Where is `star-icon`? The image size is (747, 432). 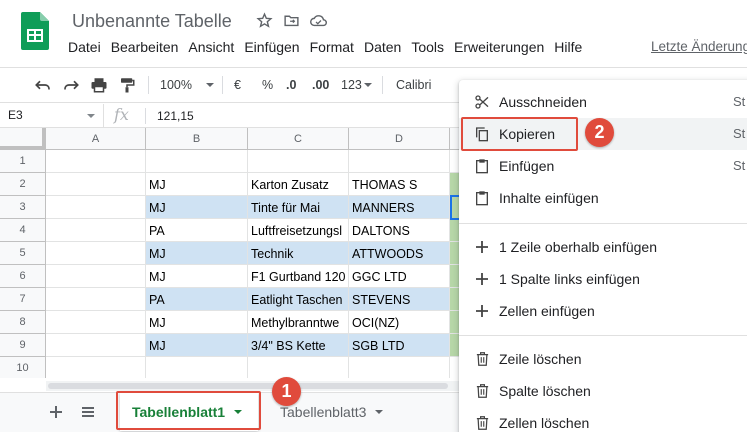 star-icon is located at coordinates (264, 20).